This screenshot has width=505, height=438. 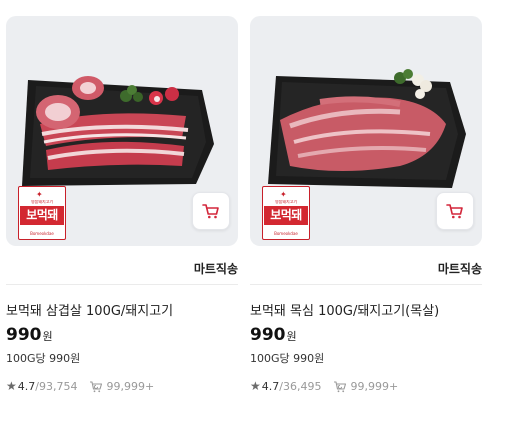 I want to click on product-title: 보먹돼 목심 100G/돼지고기(목살), so click(x=366, y=309).